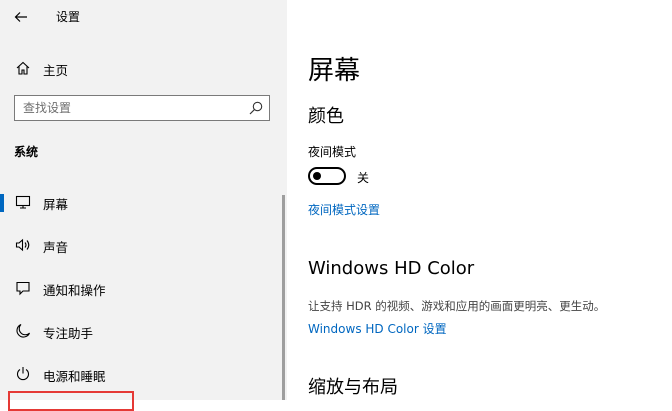  Describe the element at coordinates (256, 108) in the screenshot. I see `search-icon` at that location.